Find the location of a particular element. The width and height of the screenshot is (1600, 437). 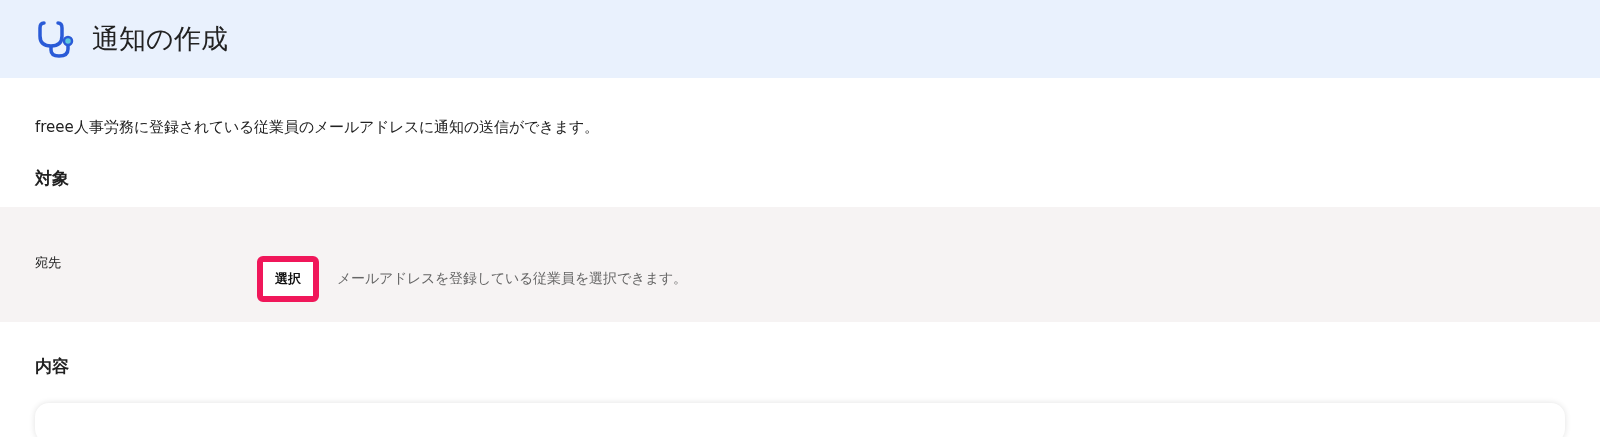

field-label: 宛先 is located at coordinates (48, 263).